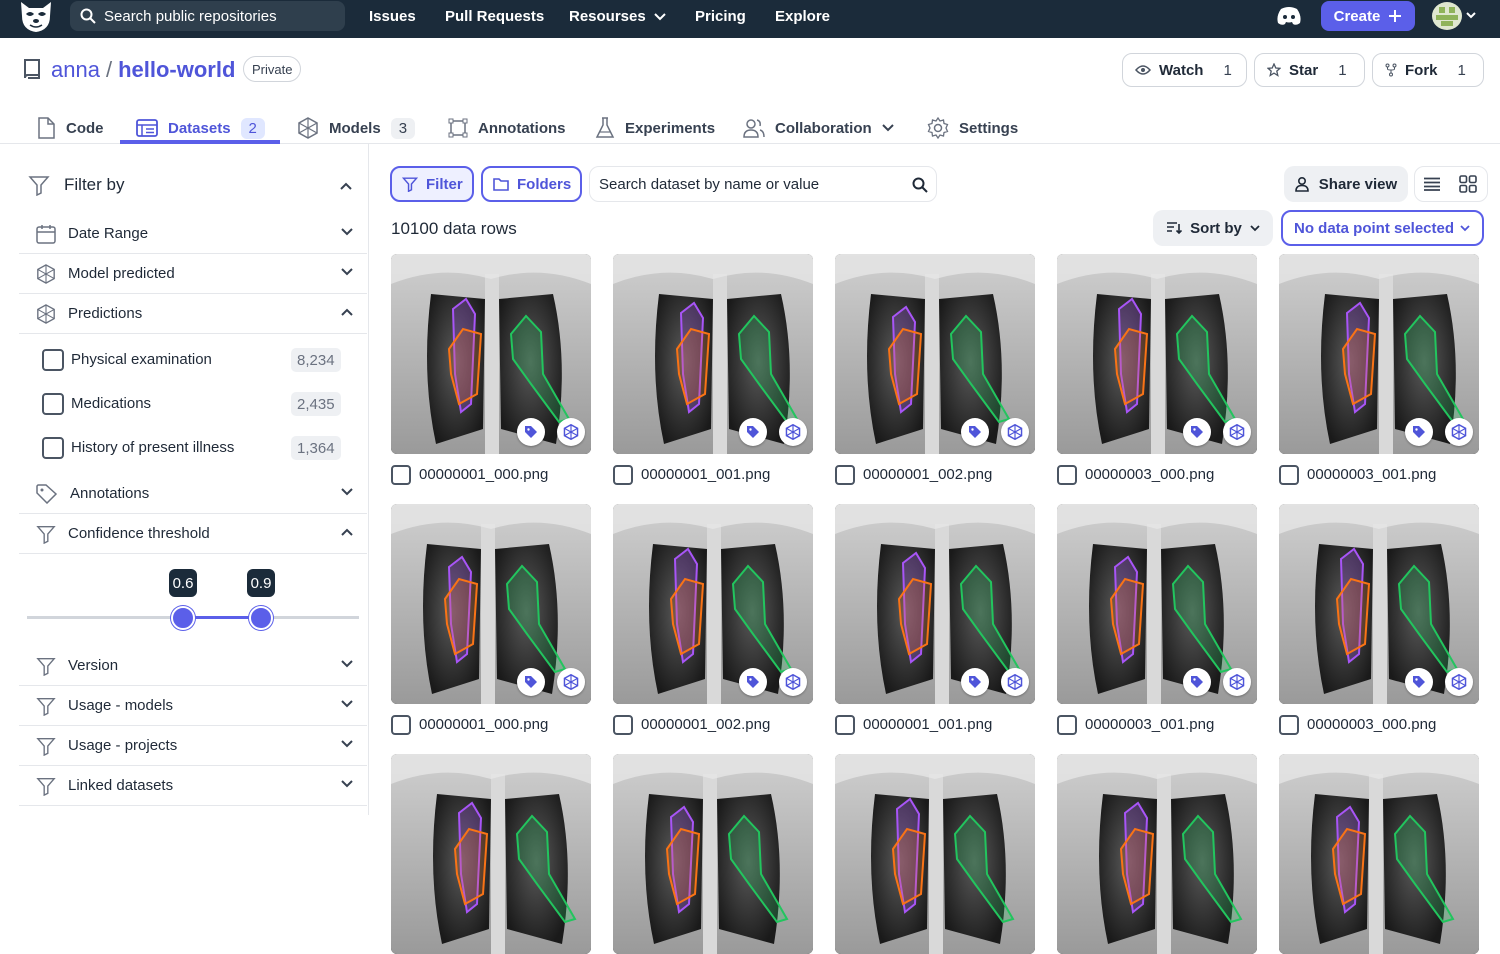 The width and height of the screenshot is (1500, 954). What do you see at coordinates (655, 128) in the screenshot?
I see `tab-experiments: Experiments` at bounding box center [655, 128].